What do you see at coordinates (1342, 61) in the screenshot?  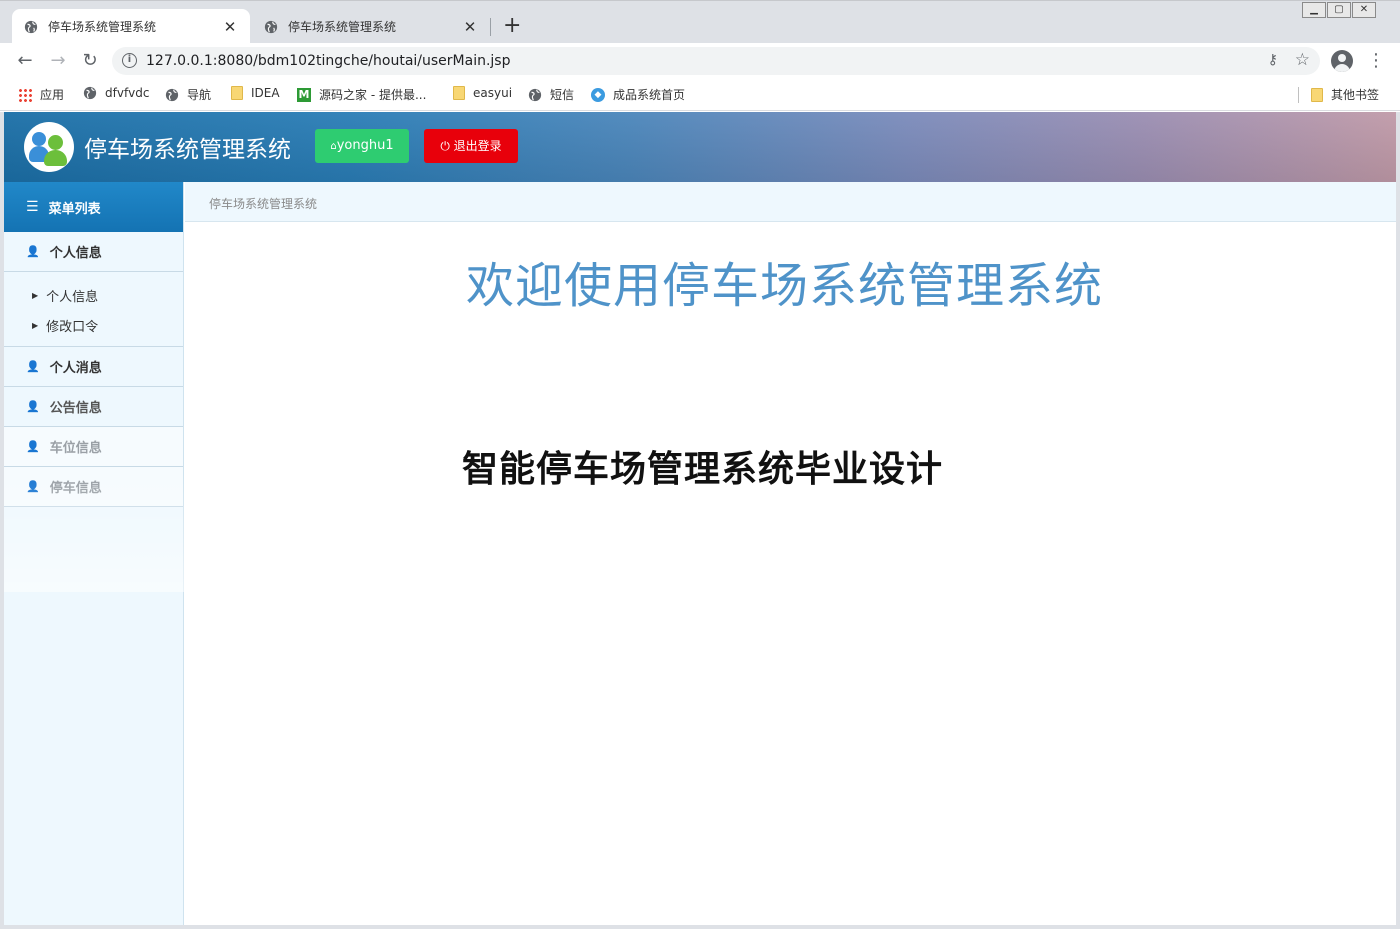 I see `profile-avatar-icon` at bounding box center [1342, 61].